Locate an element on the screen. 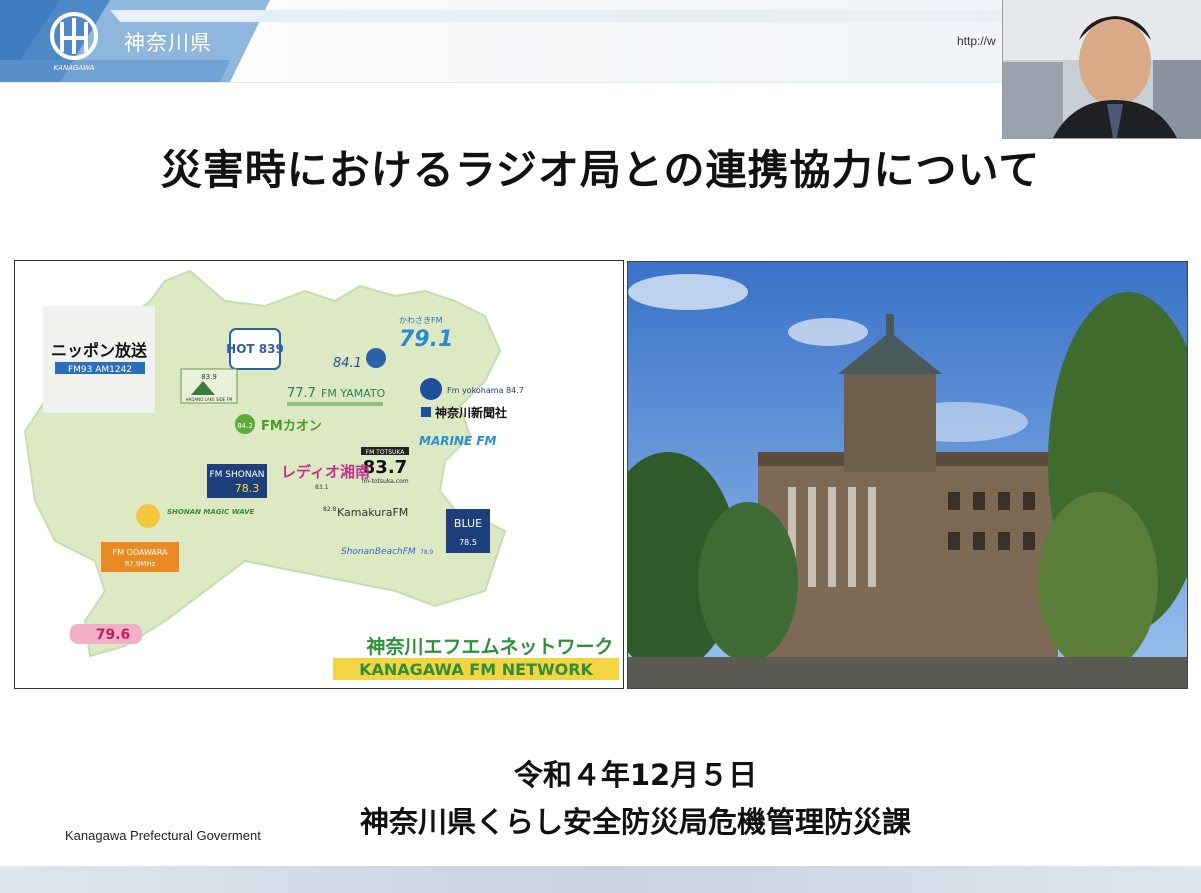 The height and width of the screenshot is (893, 1201). station-shonan-freq: 78.3 is located at coordinates (247, 488).